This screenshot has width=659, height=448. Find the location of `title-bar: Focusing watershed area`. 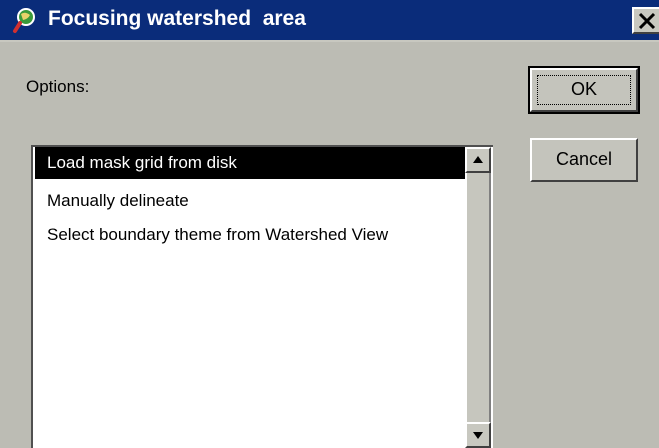

title-bar: Focusing watershed area is located at coordinates (329, 21).